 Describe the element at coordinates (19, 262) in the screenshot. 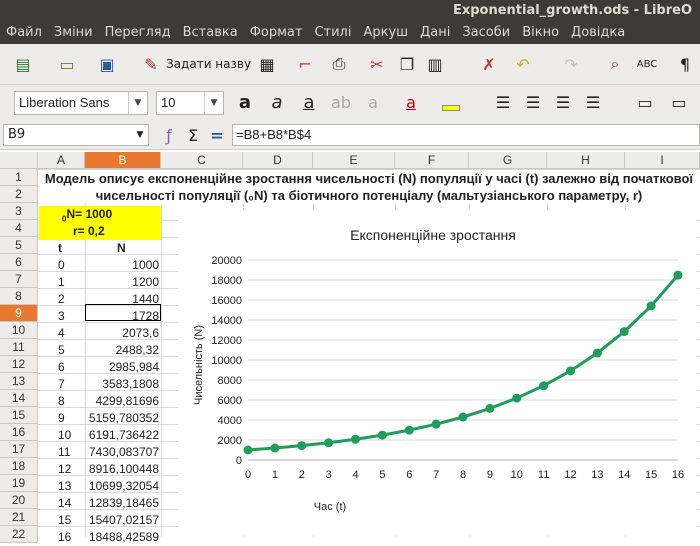

I see `row-header: 6` at that location.